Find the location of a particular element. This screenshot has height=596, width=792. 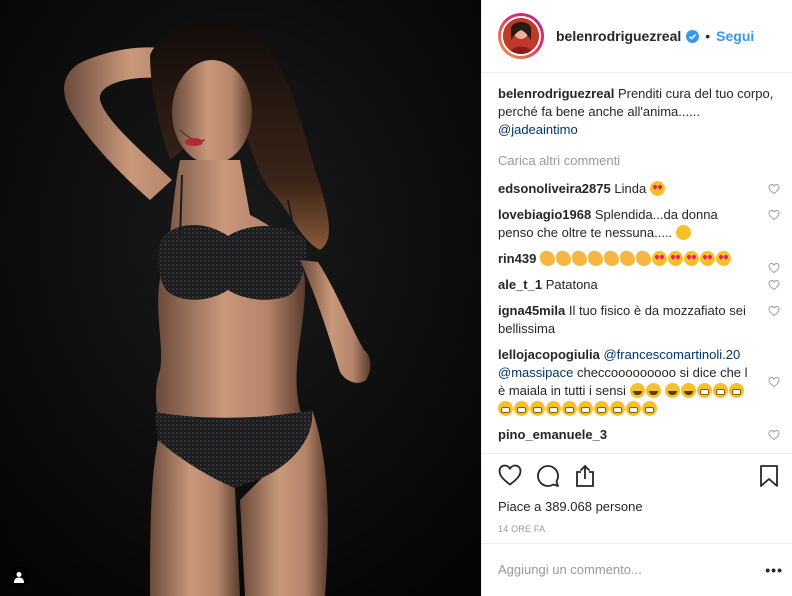

user-tag-button is located at coordinates (19, 577).